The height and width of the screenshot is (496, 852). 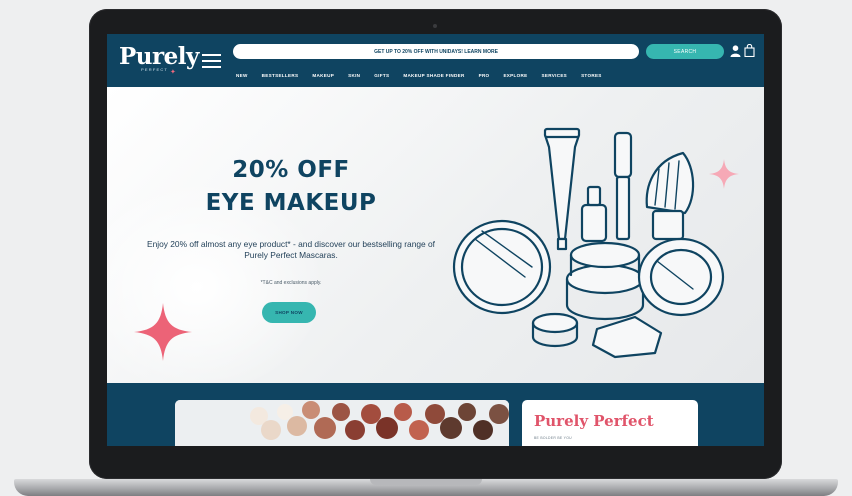 I want to click on brand-logo: Purely, so click(x=159, y=56).